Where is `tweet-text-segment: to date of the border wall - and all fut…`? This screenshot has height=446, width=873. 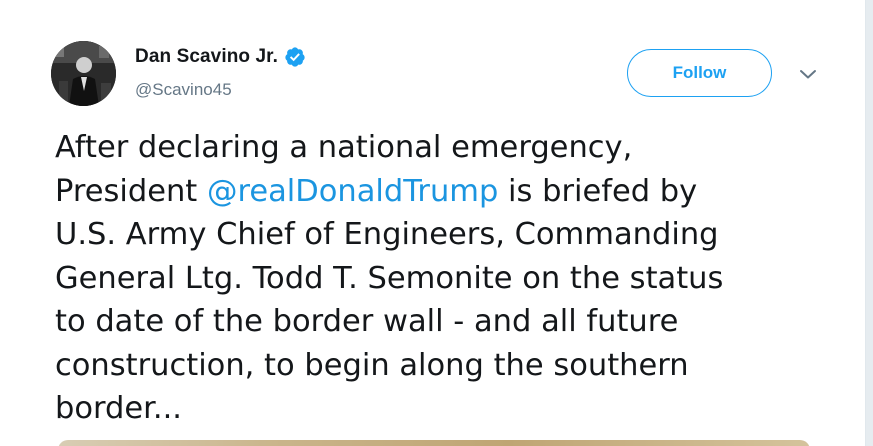 tweet-text-segment: to date of the border wall - and all fut… is located at coordinates (367, 321).